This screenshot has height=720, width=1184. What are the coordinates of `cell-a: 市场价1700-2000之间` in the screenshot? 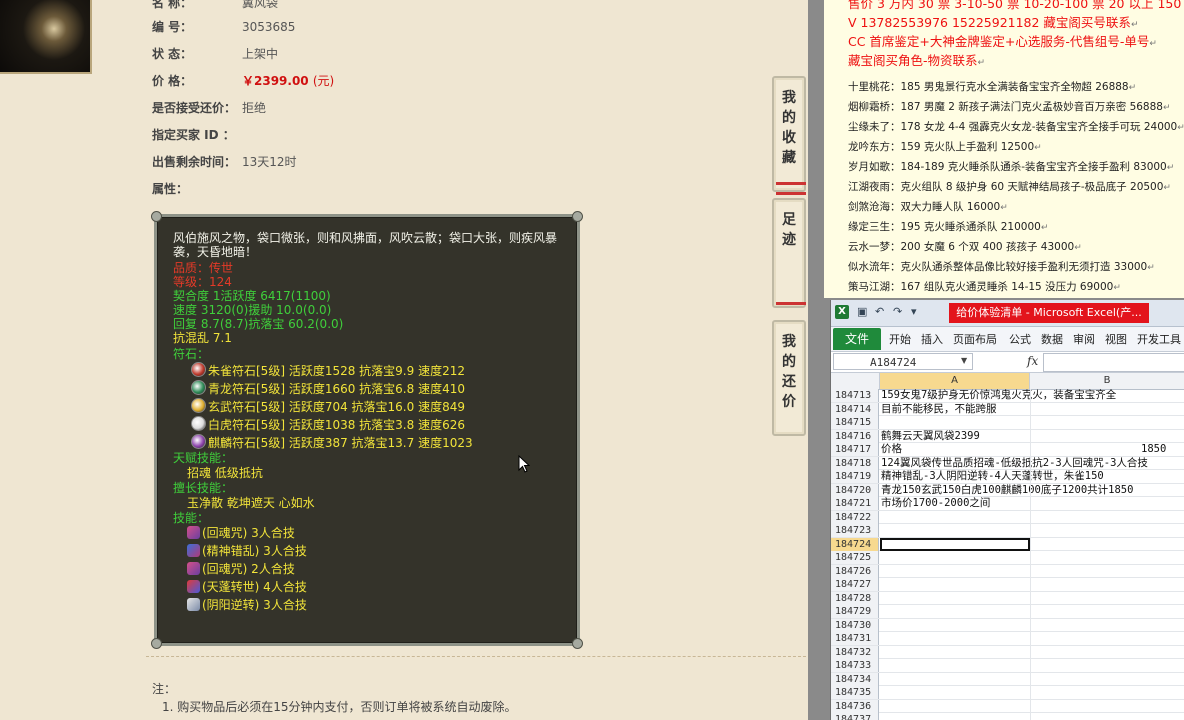 It's located at (935, 503).